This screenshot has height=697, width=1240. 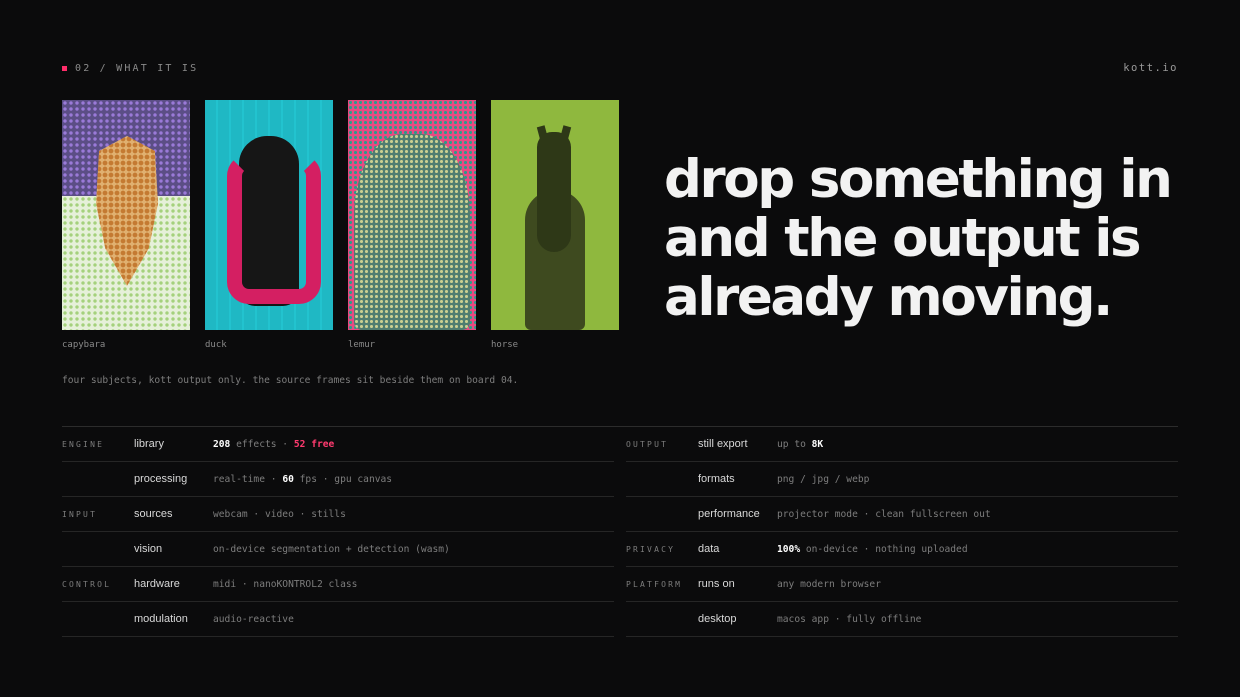 I want to click on tile-caption: lemur, so click(x=362, y=345).